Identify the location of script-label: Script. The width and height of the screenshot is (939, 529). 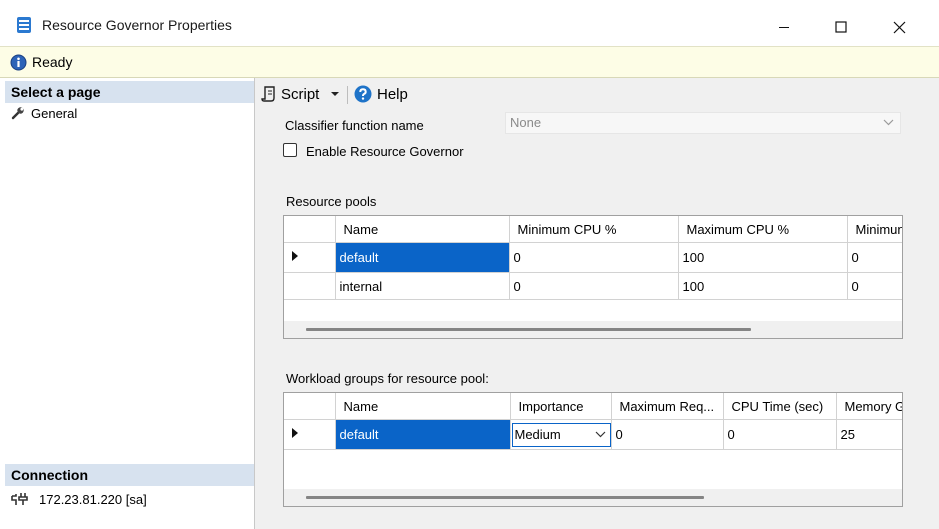
(300, 94).